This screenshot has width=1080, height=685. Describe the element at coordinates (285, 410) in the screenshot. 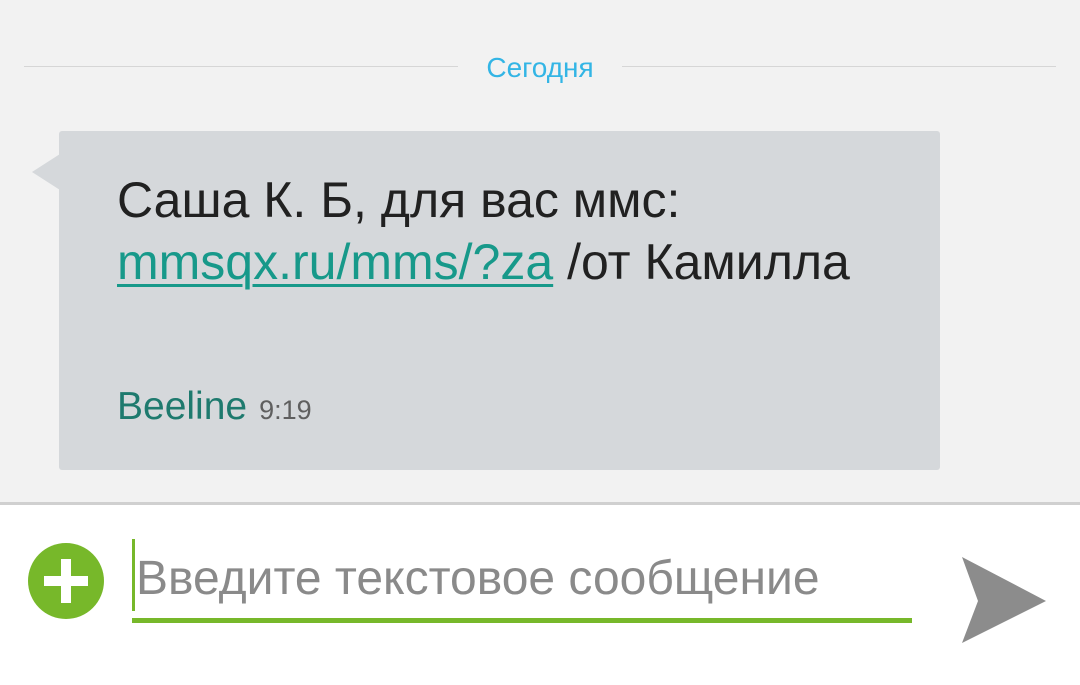

I see `message-time: 9:19` at that location.